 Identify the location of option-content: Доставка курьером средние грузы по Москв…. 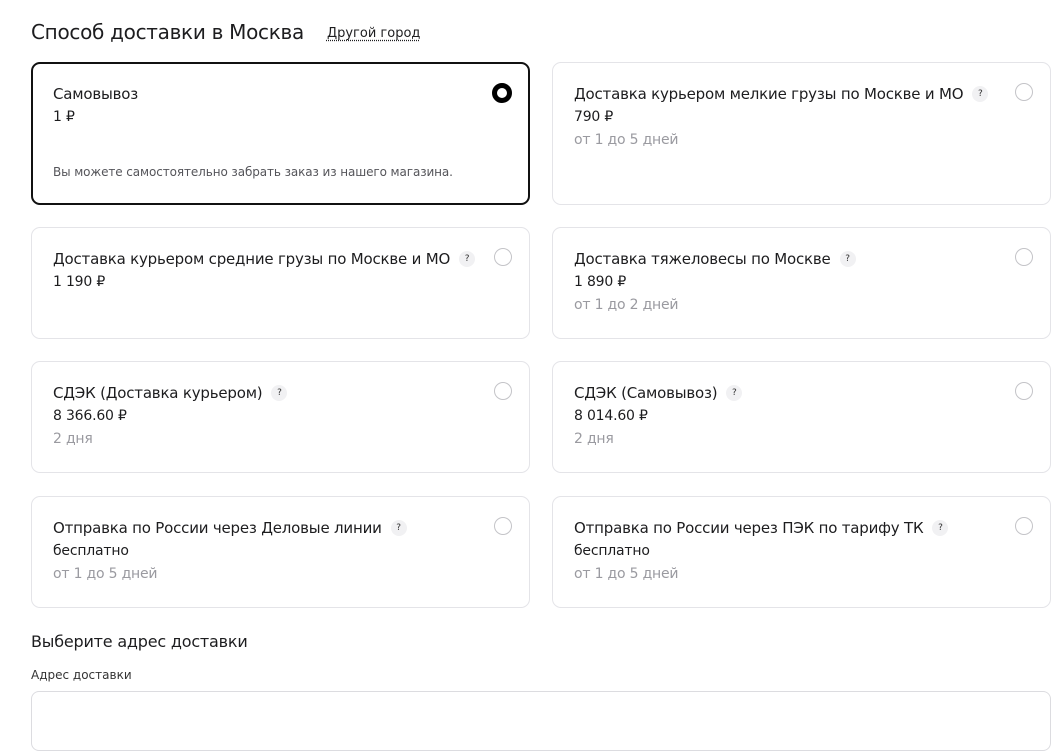
(266, 271).